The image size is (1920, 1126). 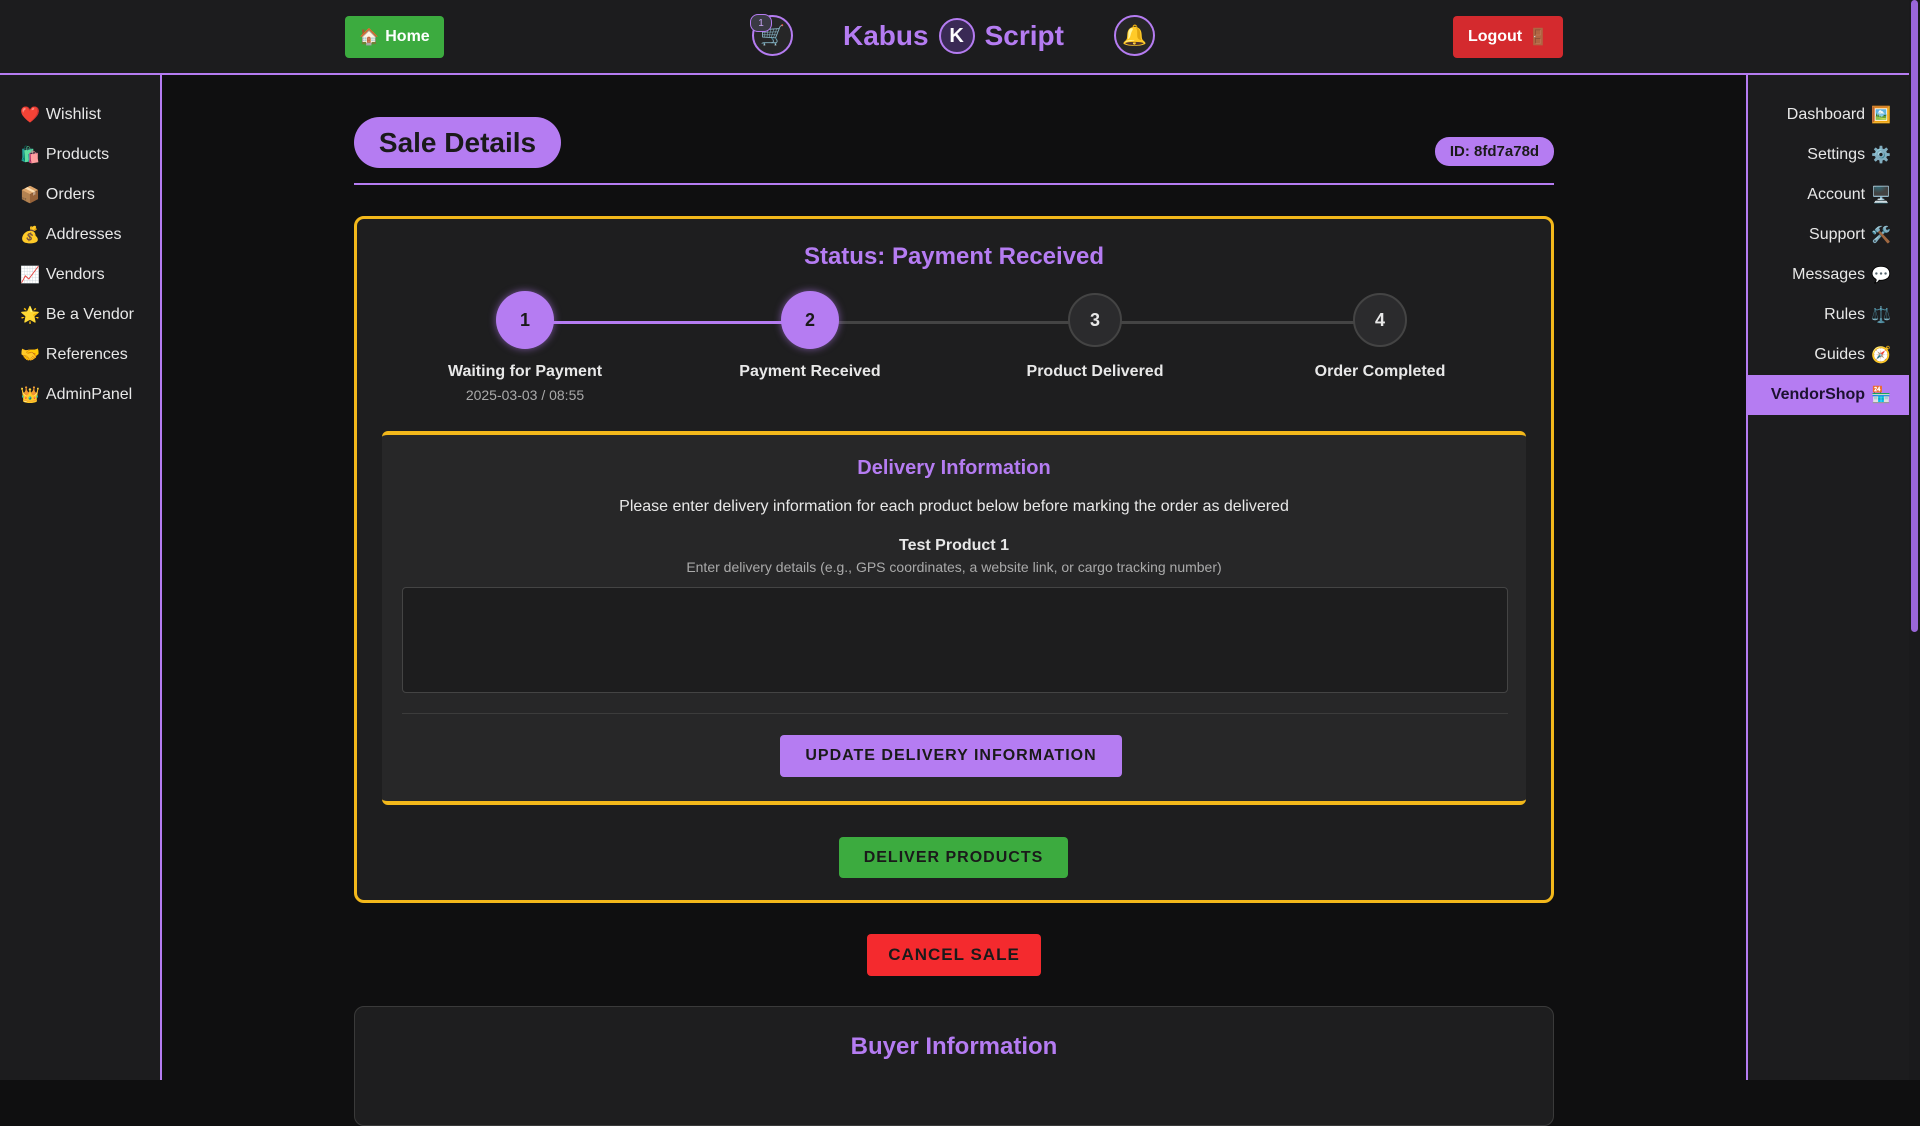 What do you see at coordinates (1095, 320) in the screenshot?
I see `step-3-circle: 3` at bounding box center [1095, 320].